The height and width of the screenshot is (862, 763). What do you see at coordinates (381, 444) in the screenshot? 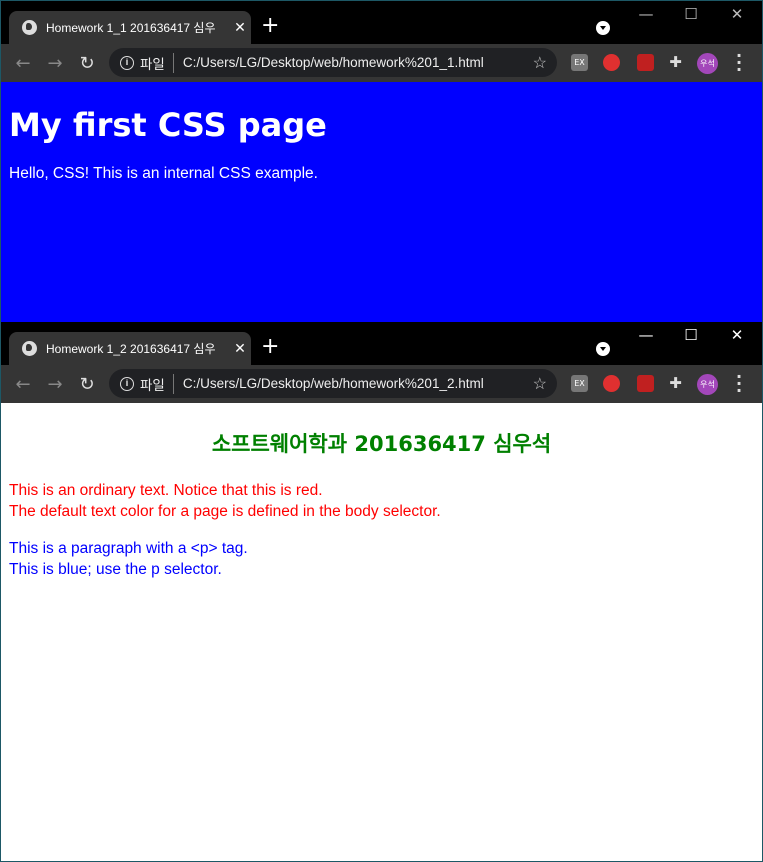
I see `page-heading: 소프트웨어학과 201636417 심우석` at bounding box center [381, 444].